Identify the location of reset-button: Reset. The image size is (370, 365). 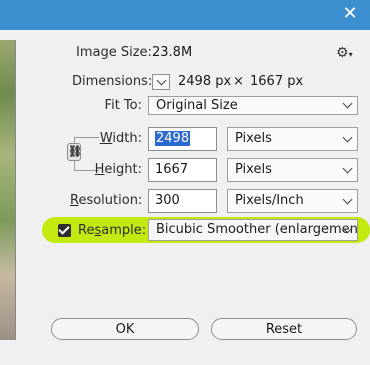
(284, 329).